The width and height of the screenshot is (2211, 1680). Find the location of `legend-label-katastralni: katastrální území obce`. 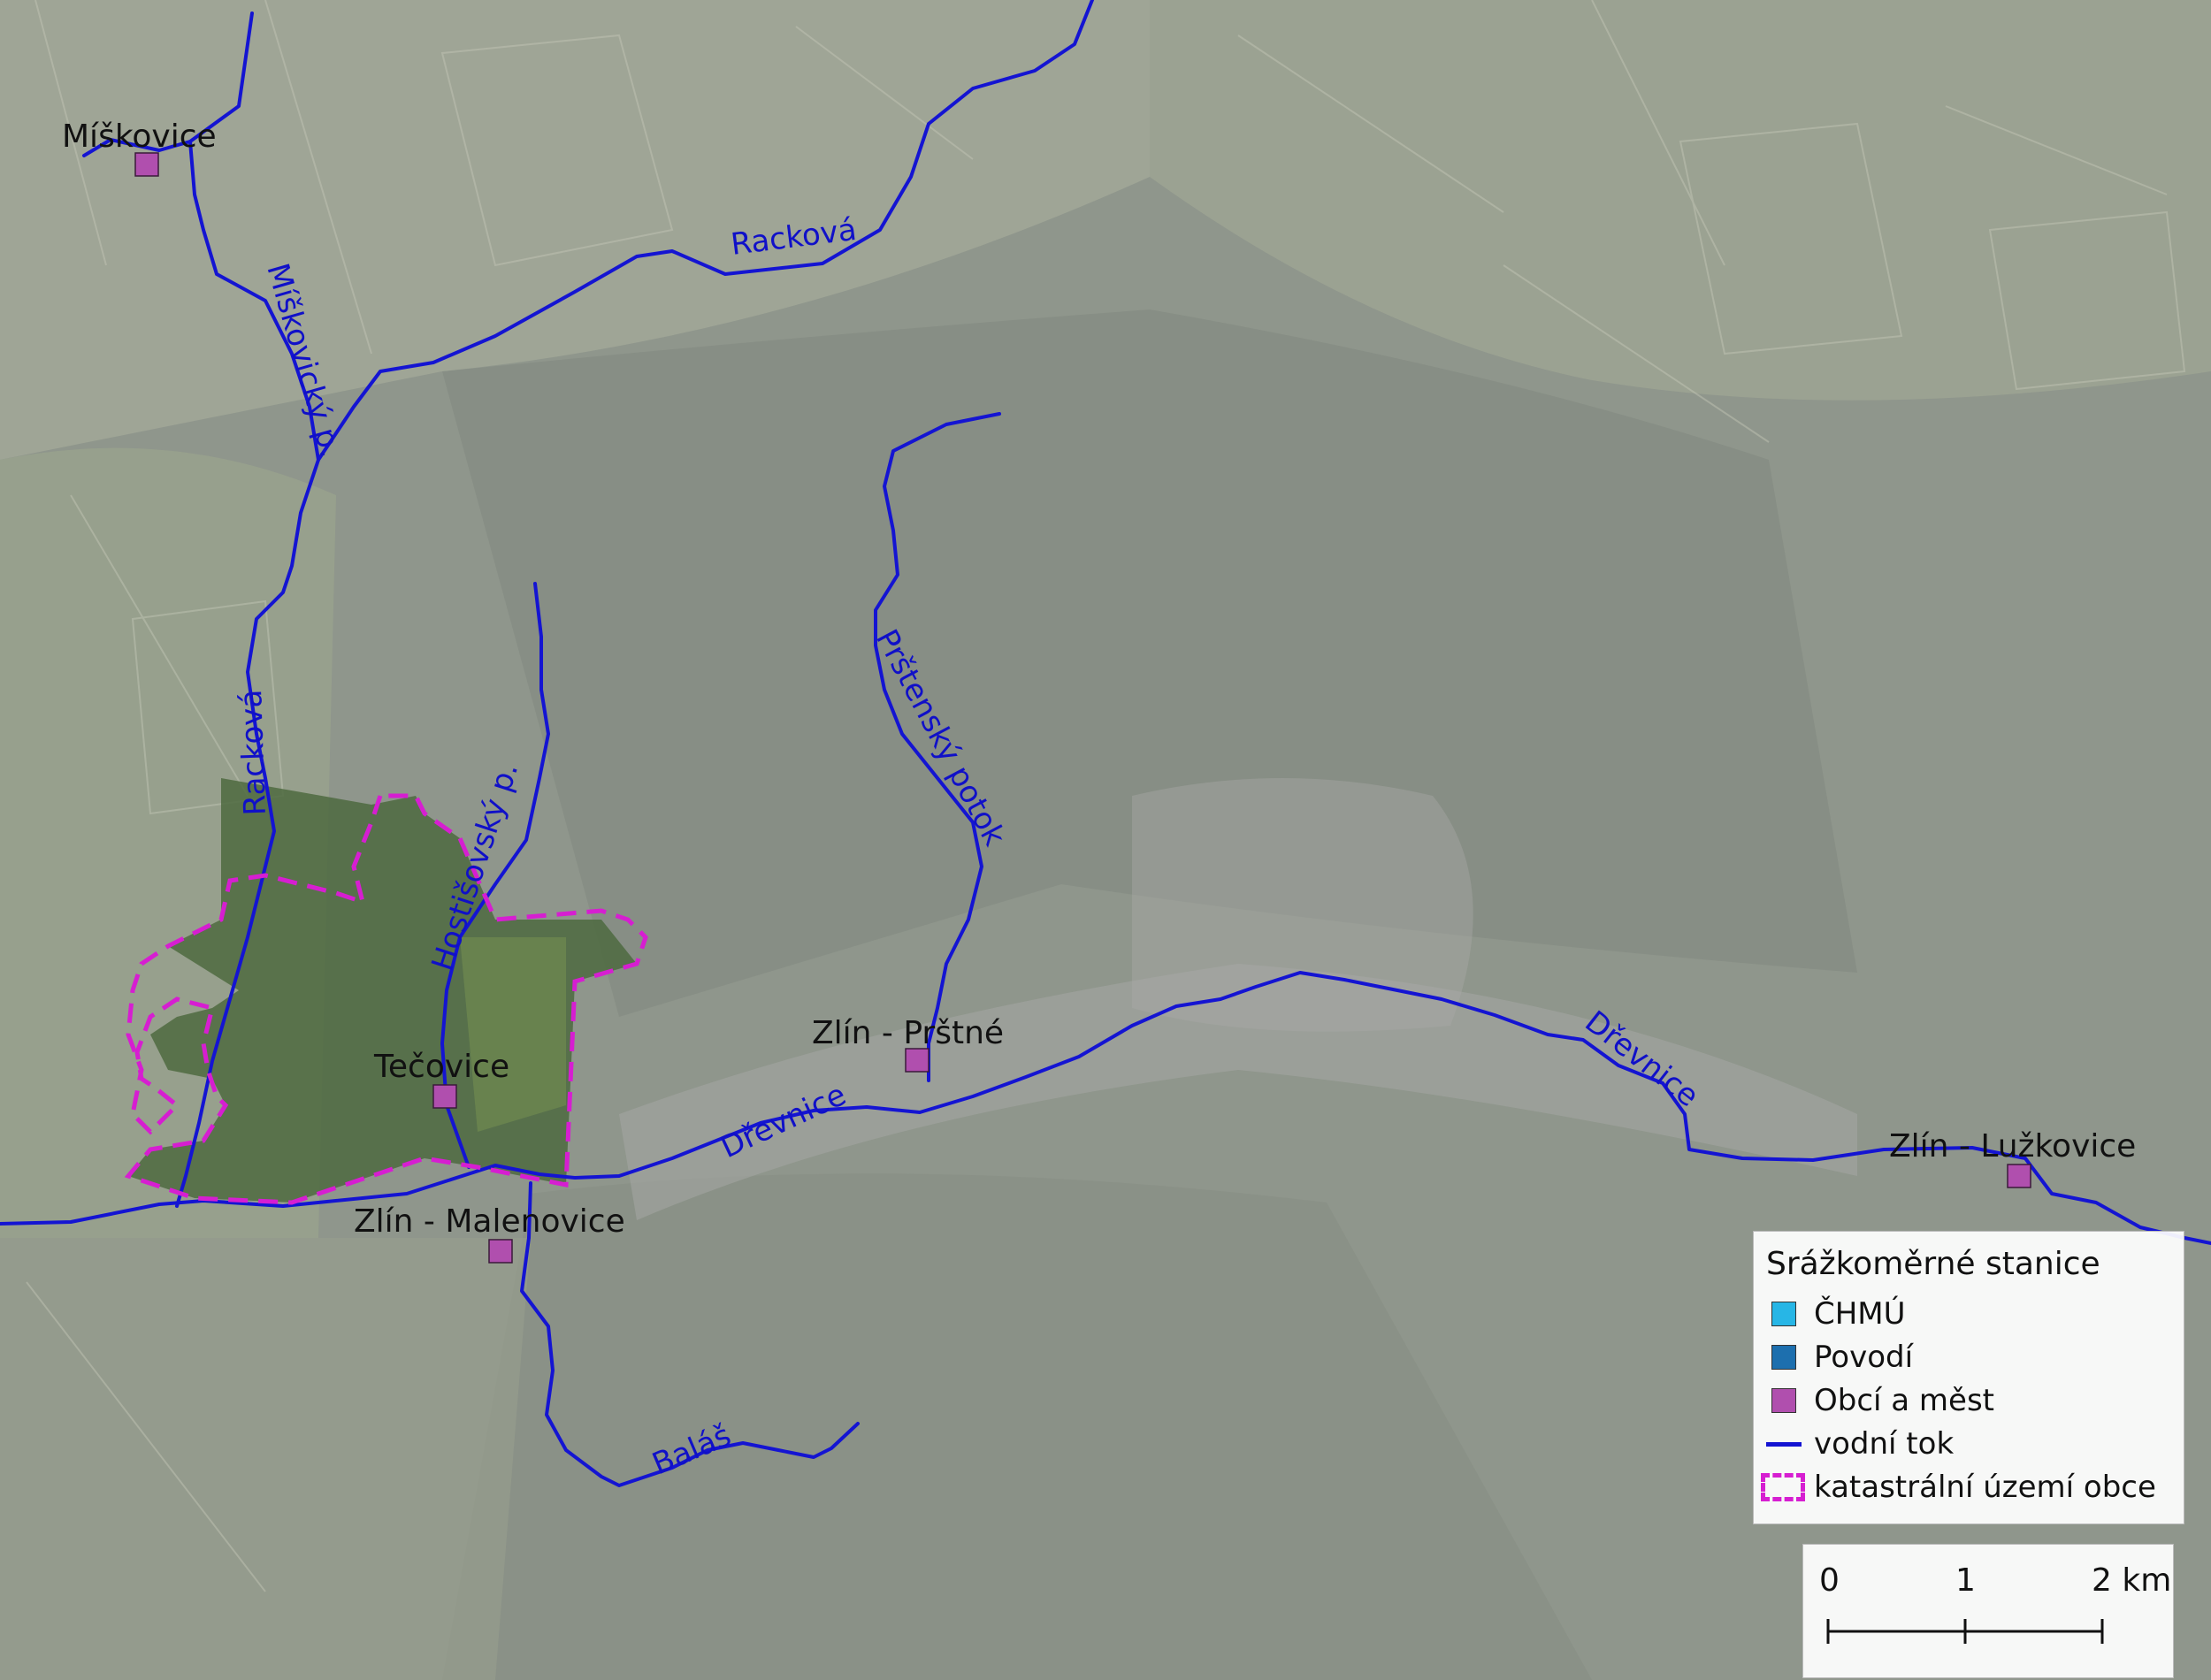

legend-label-katastralni: katastrální území obce is located at coordinates (1985, 1487).